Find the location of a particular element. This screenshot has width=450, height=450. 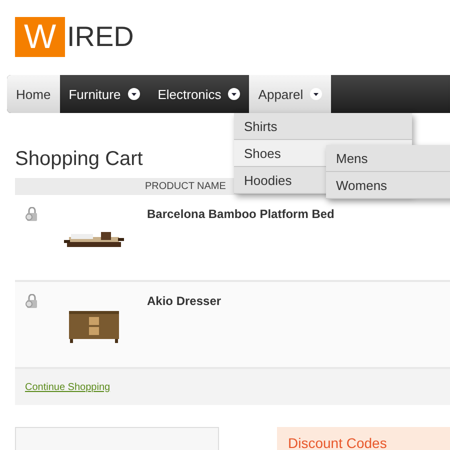

submenu-item: Womens is located at coordinates (388, 185).